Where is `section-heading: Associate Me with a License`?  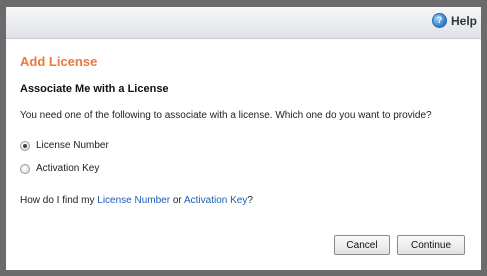
section-heading: Associate Me with a License is located at coordinates (94, 89).